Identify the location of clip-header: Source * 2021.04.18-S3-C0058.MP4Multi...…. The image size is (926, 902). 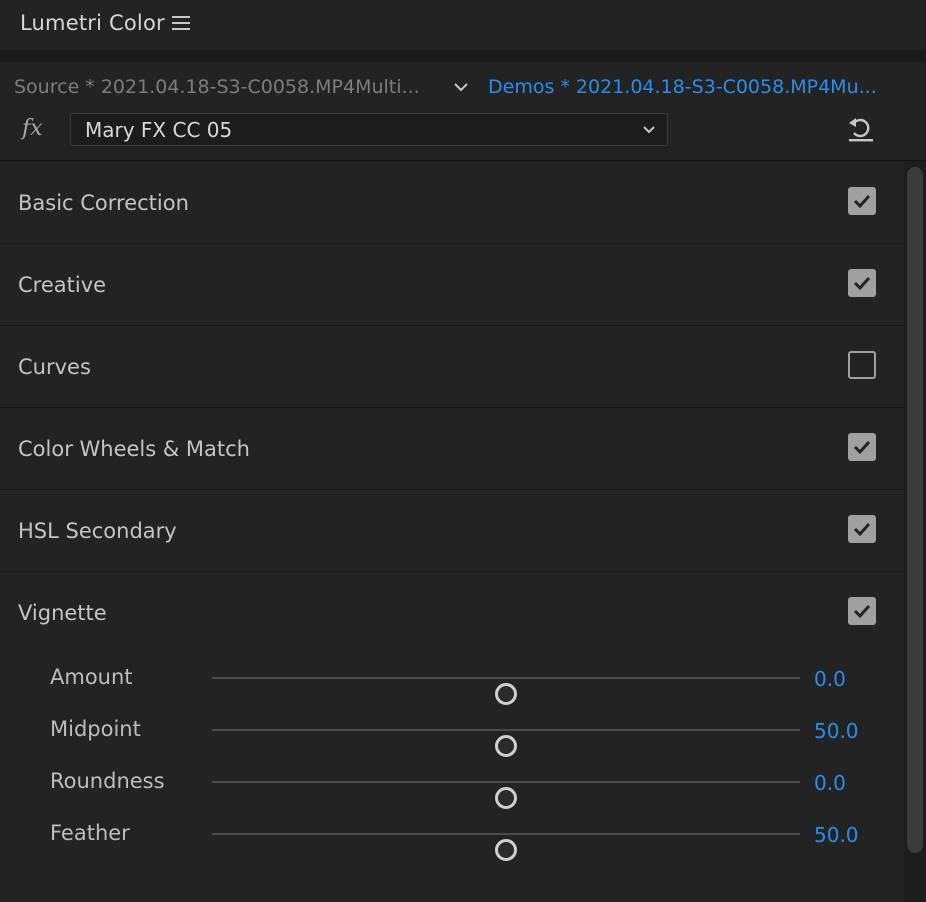
(463, 111).